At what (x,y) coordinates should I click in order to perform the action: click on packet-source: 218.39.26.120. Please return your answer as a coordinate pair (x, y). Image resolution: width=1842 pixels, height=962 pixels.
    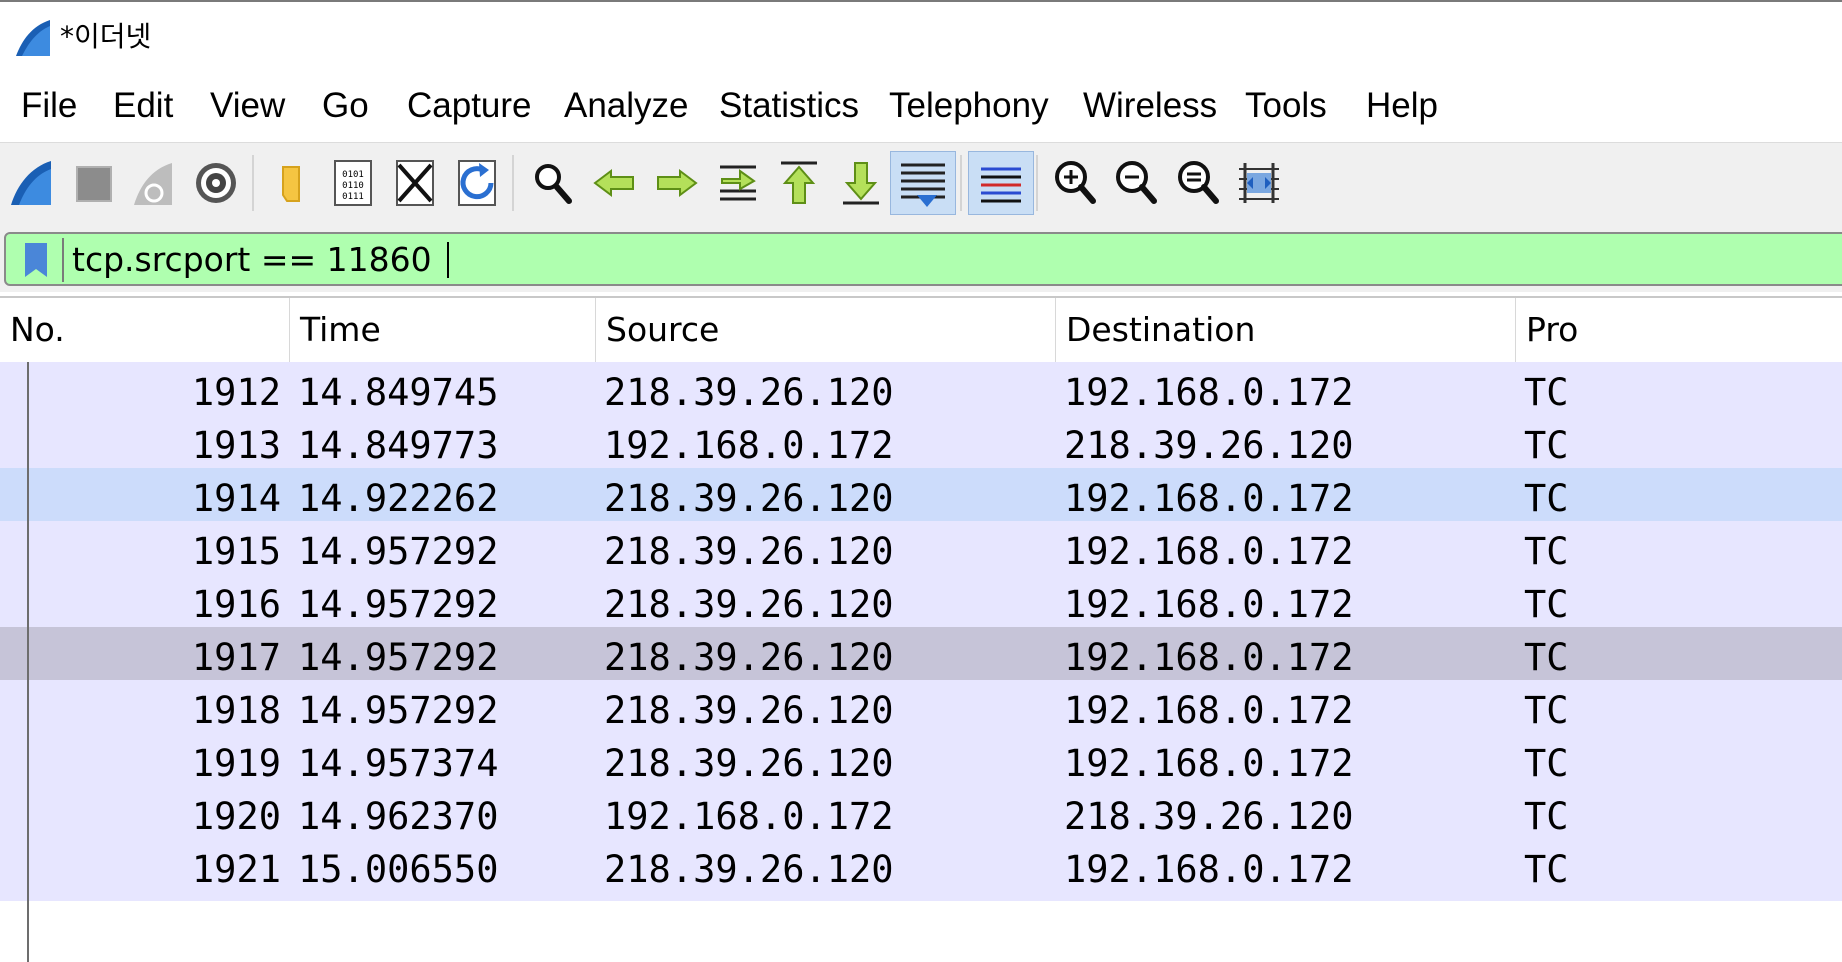
    Looking at the image, I should click on (749, 869).